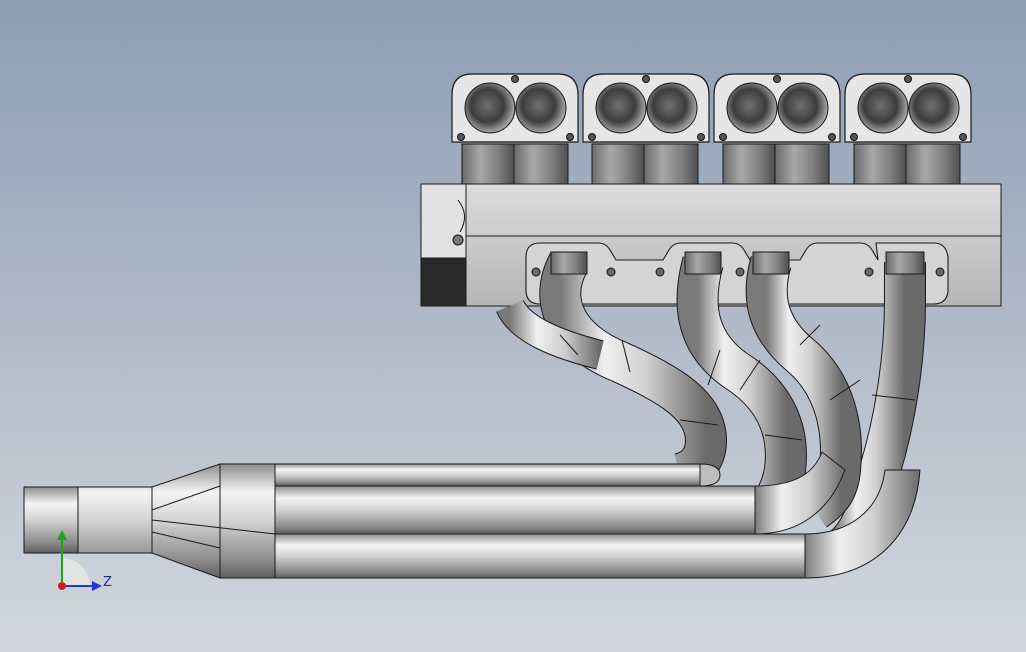 The height and width of the screenshot is (652, 1026). I want to click on outlet-tube, so click(51, 520).